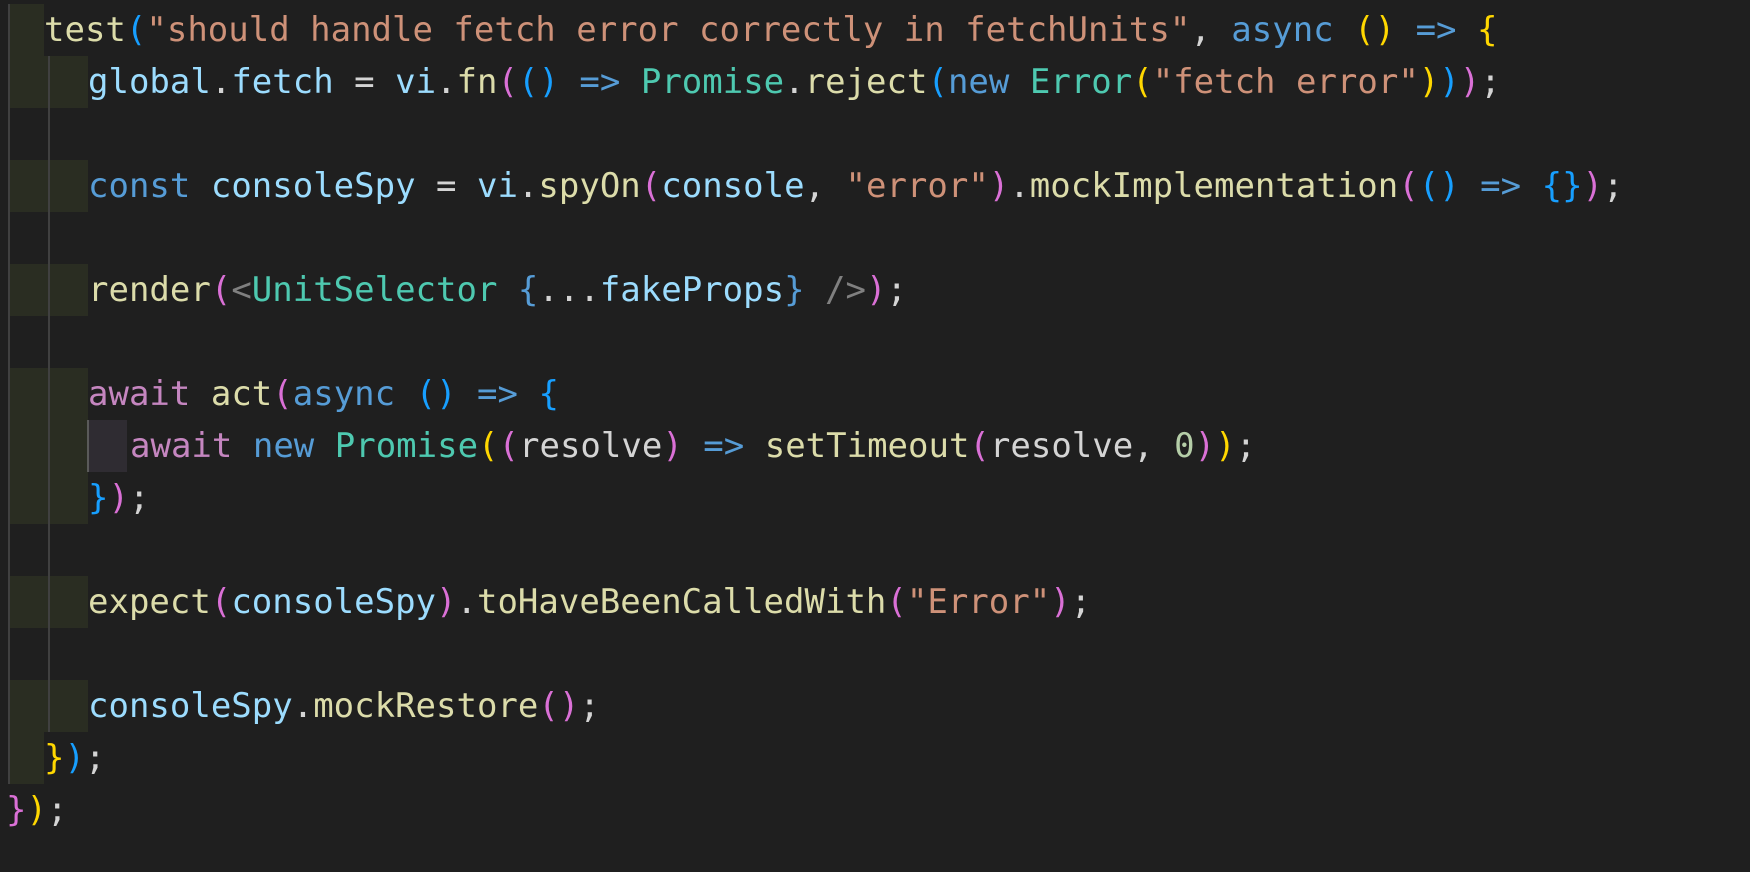 Image resolution: width=1750 pixels, height=872 pixels. Describe the element at coordinates (591, 446) in the screenshot. I see `code-token: resolve` at that location.